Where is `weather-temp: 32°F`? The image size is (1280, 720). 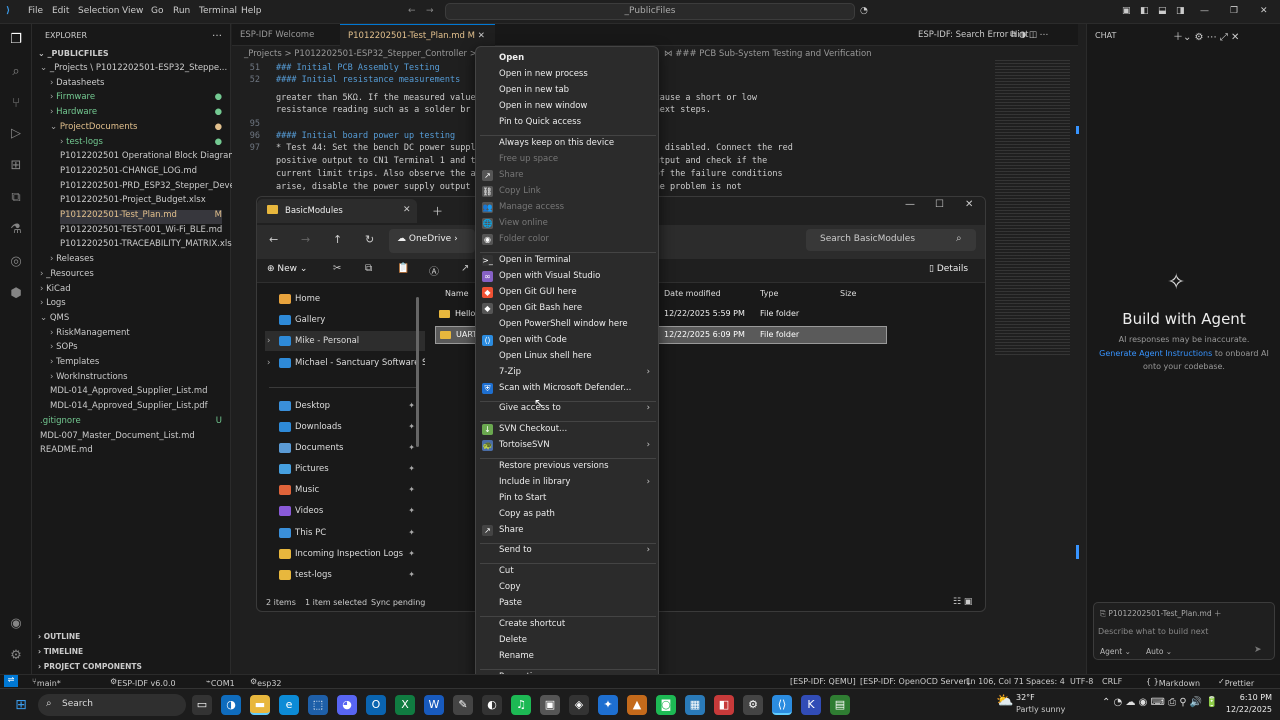 weather-temp: 32°F is located at coordinates (1025, 697).